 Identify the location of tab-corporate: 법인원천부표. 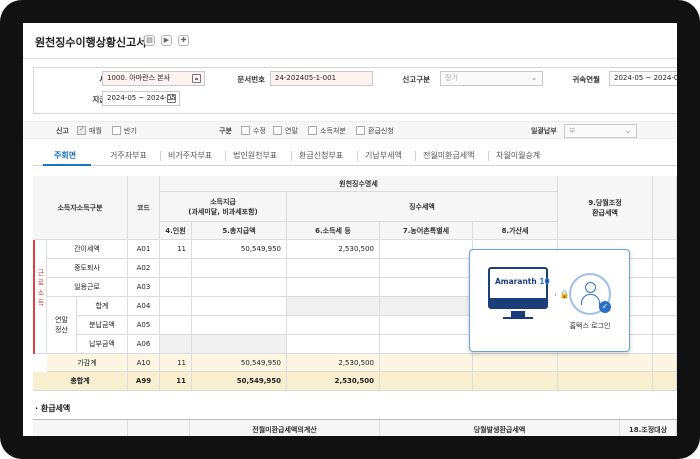
(255, 155).